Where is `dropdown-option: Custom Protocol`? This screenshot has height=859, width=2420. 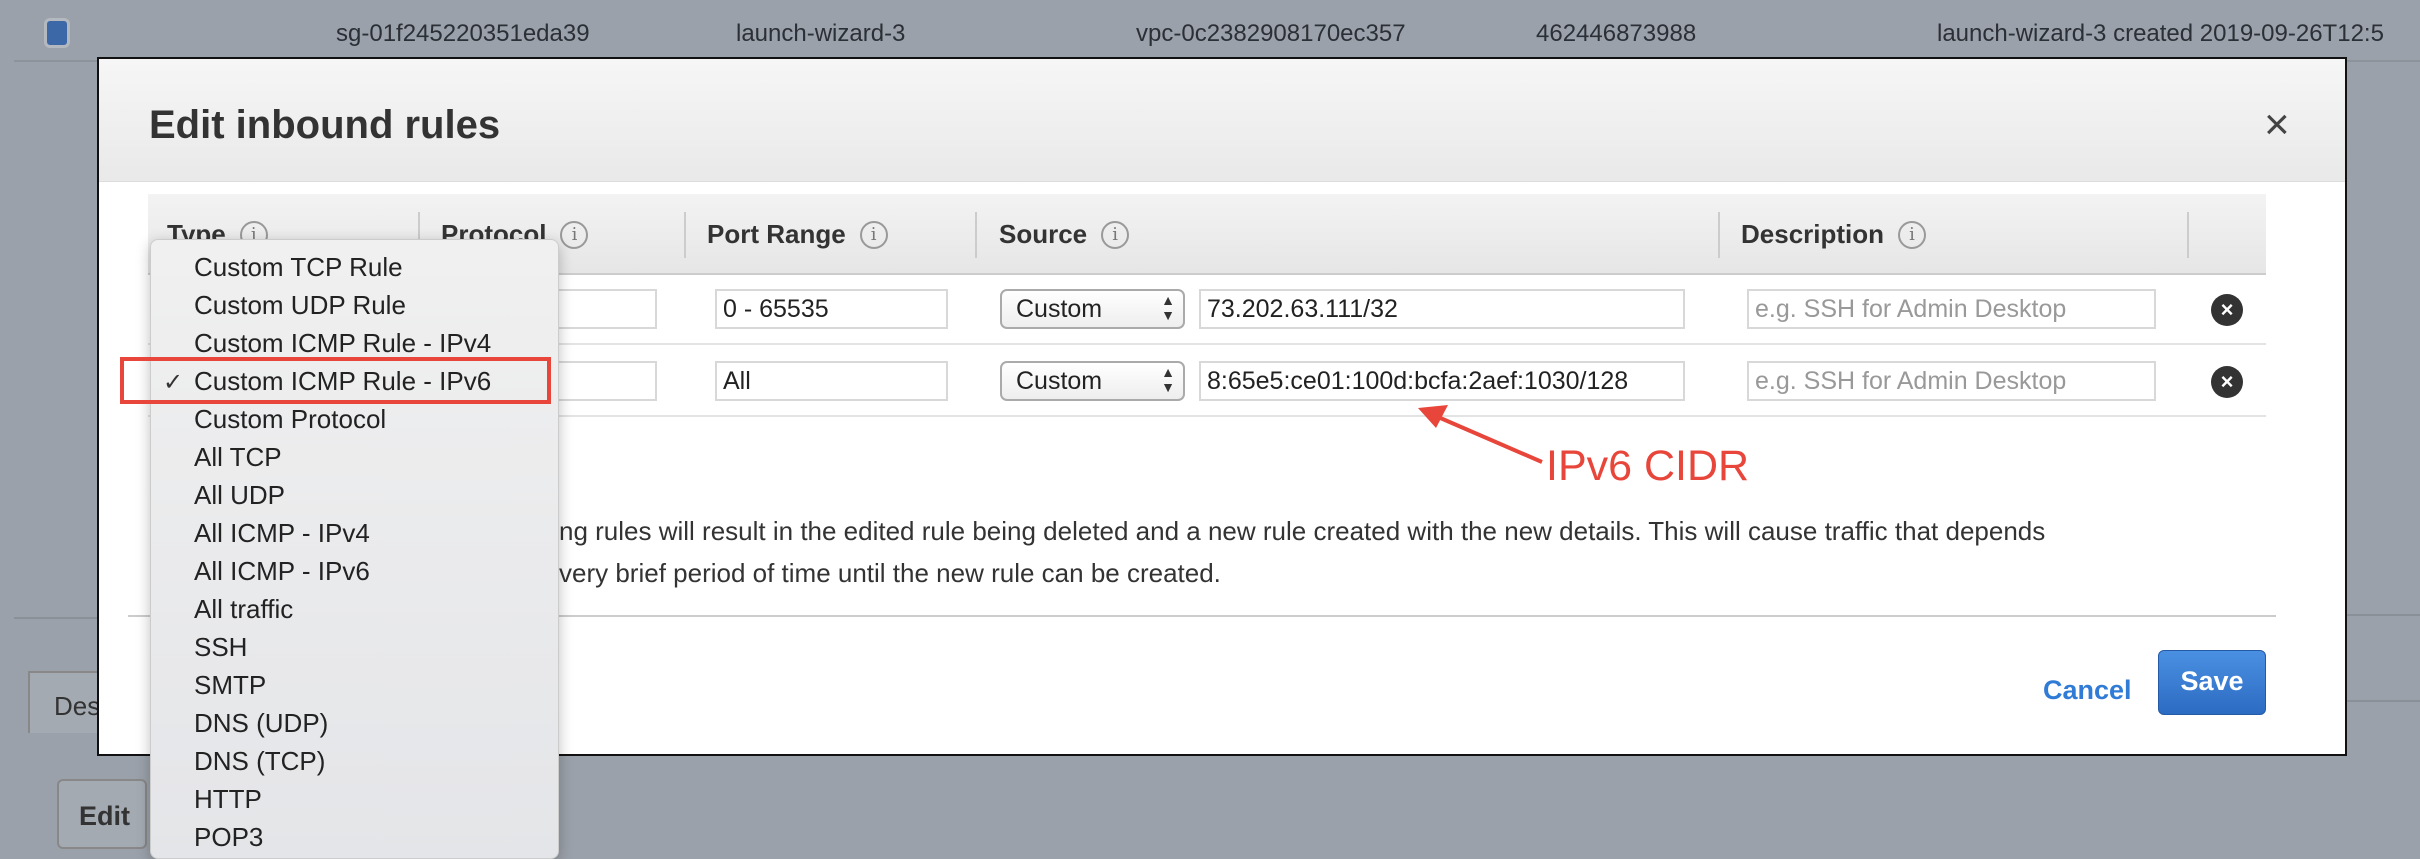 dropdown-option: Custom Protocol is located at coordinates (290, 419).